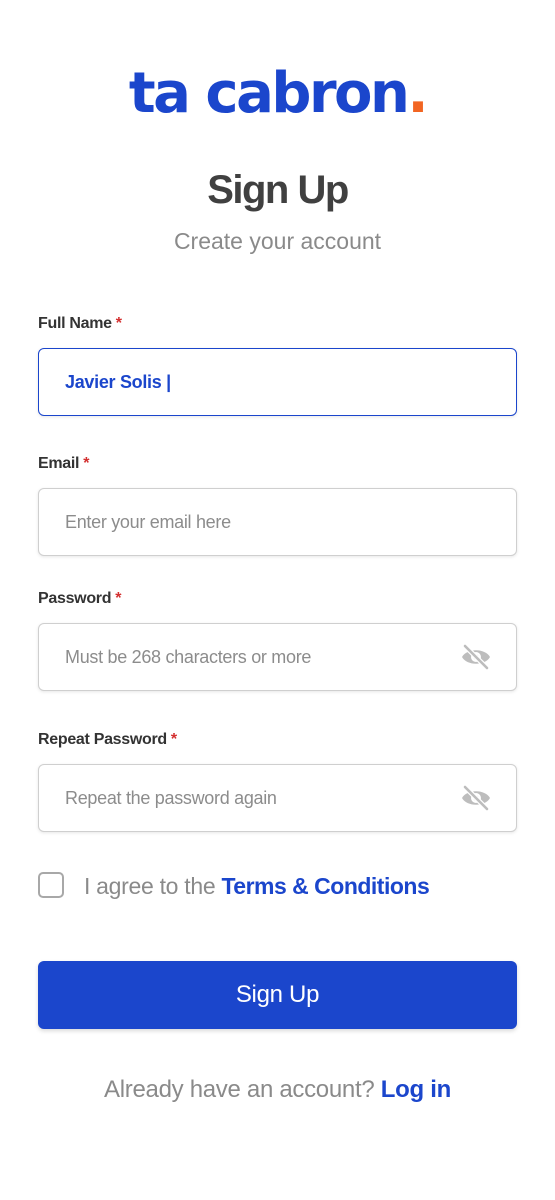 Image resolution: width=555 pixels, height=1200 pixels. I want to click on page-title: Sign Up, so click(278, 190).